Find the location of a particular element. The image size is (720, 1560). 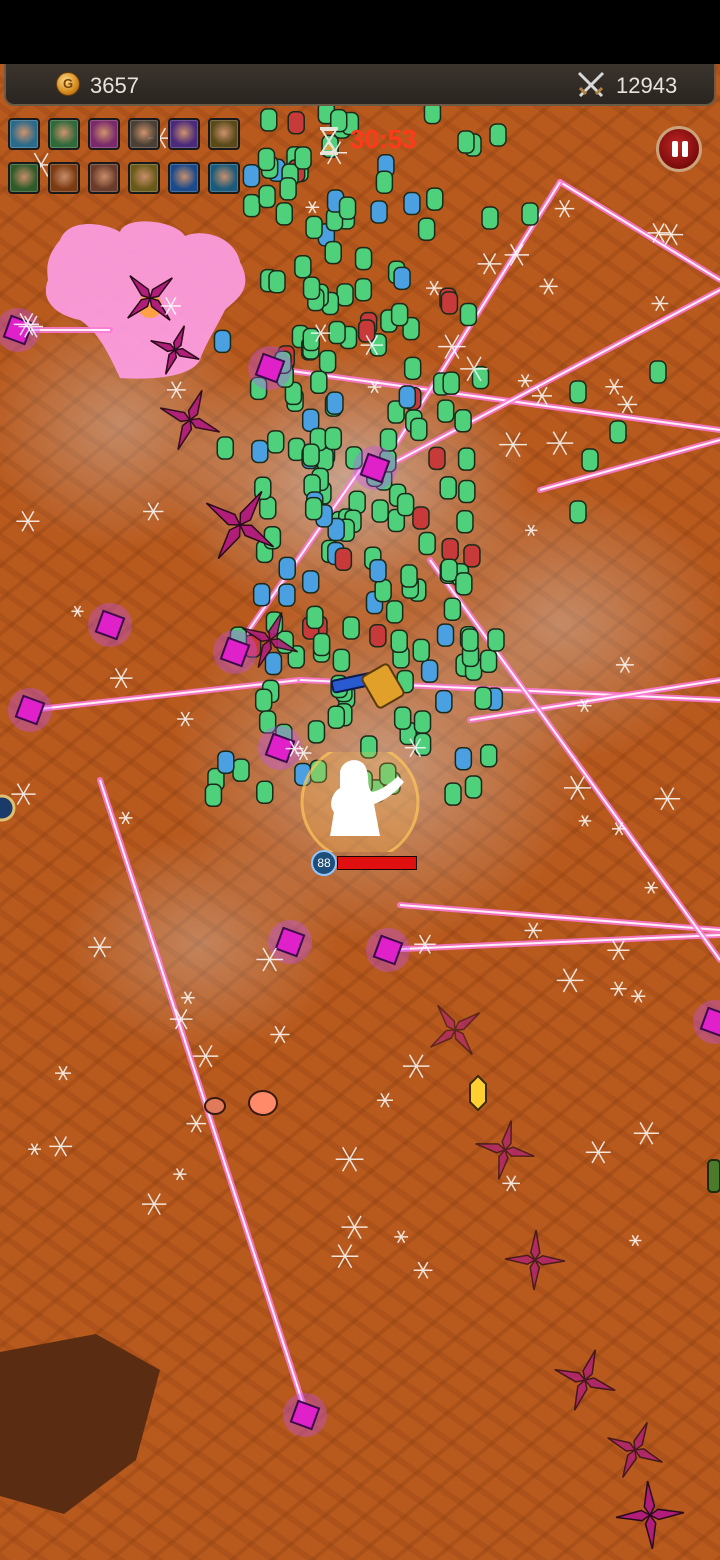

pause-icon is located at coordinates (675, 149).